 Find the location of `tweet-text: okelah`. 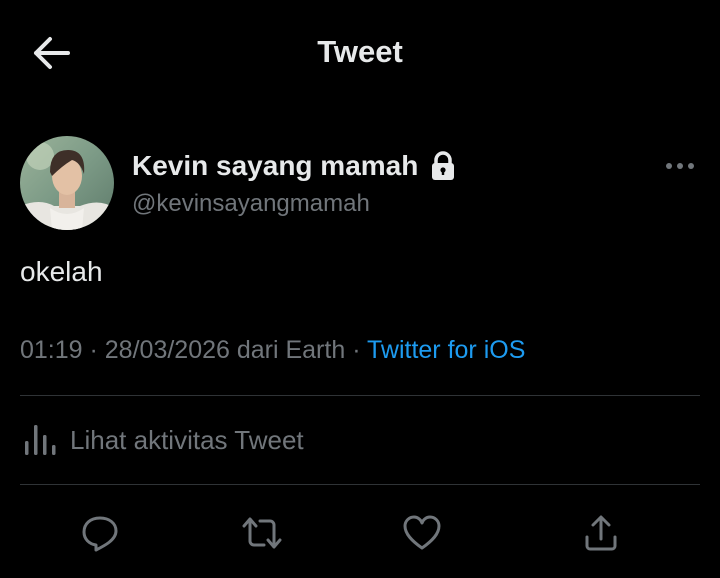

tweet-text: okelah is located at coordinates (61, 271).